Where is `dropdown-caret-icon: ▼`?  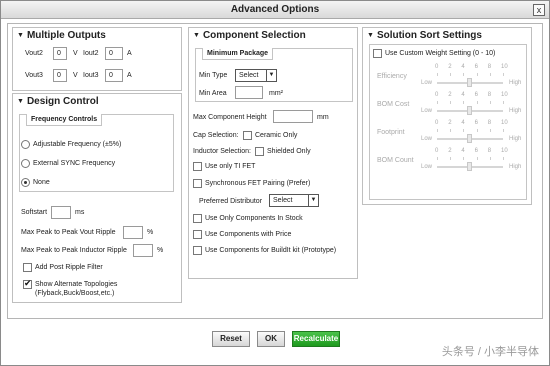
dropdown-caret-icon: ▼ is located at coordinates (313, 200).